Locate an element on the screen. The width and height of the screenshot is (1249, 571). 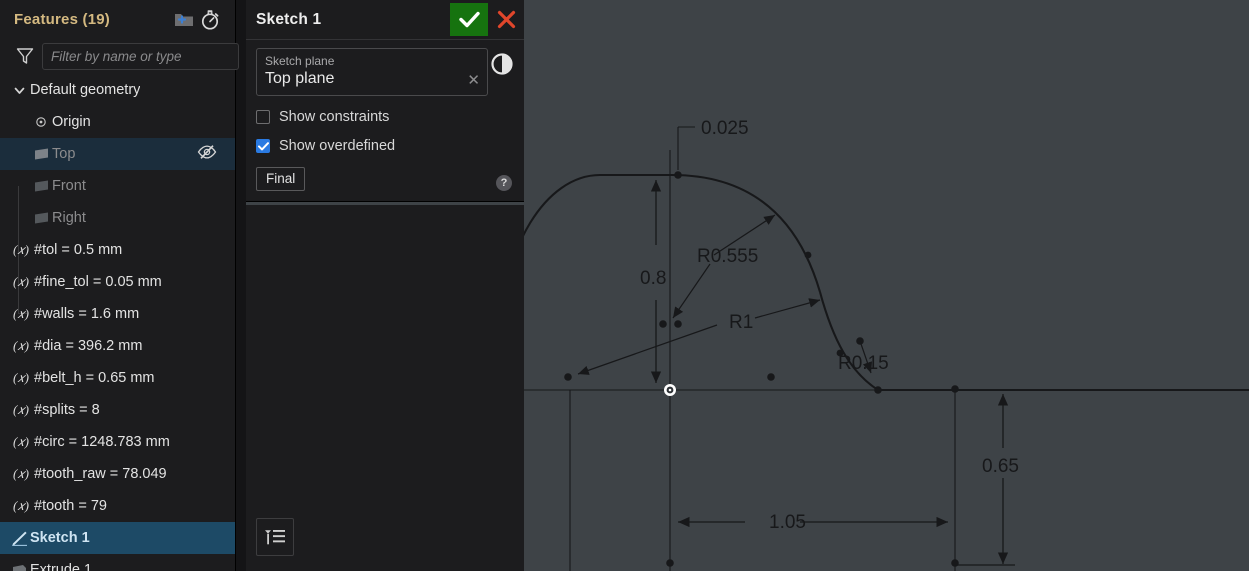
feature-panel-header: Features (19) is located at coordinates (117, 19).